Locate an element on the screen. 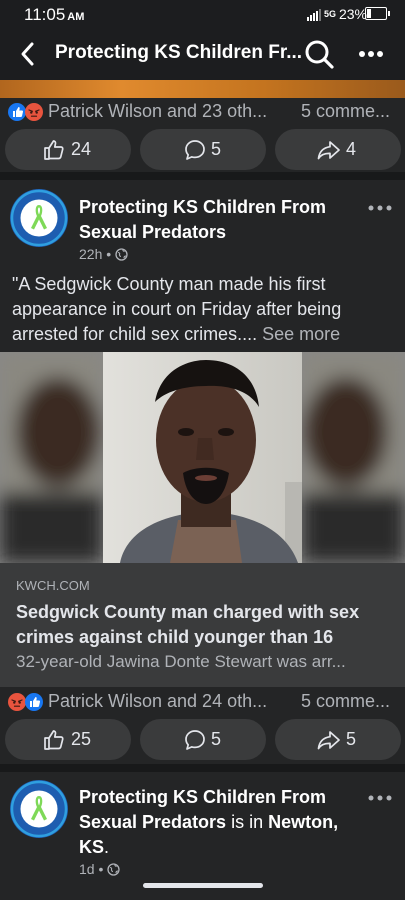 This screenshot has height=900, width=405. battery-icon is located at coordinates (377, 13).